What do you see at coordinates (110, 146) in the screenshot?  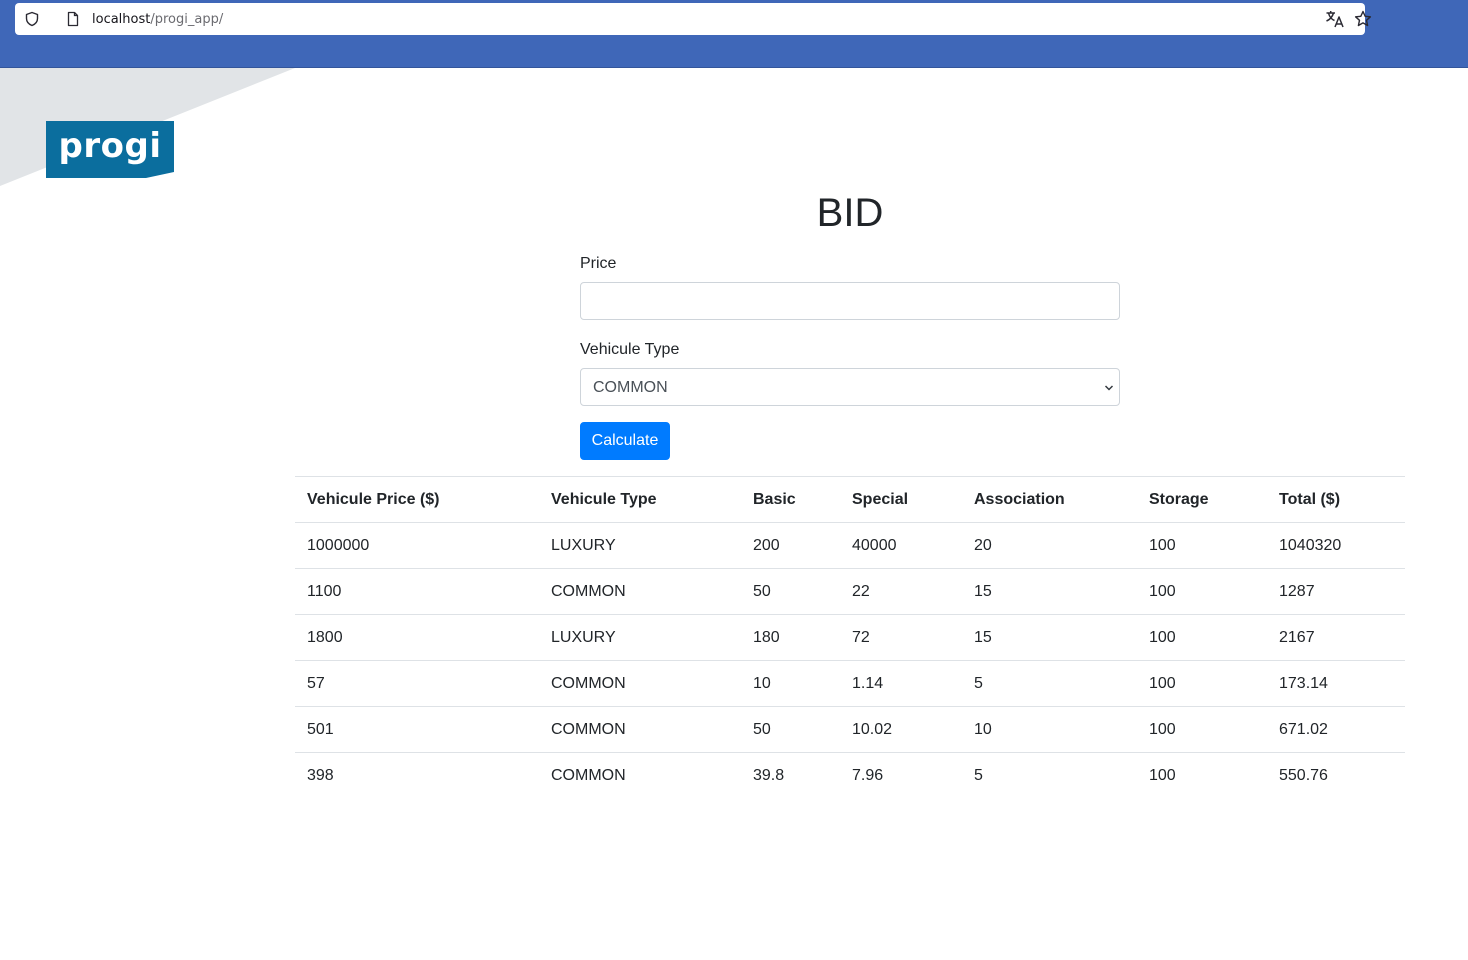 I see `logo-text: progi` at bounding box center [110, 146].